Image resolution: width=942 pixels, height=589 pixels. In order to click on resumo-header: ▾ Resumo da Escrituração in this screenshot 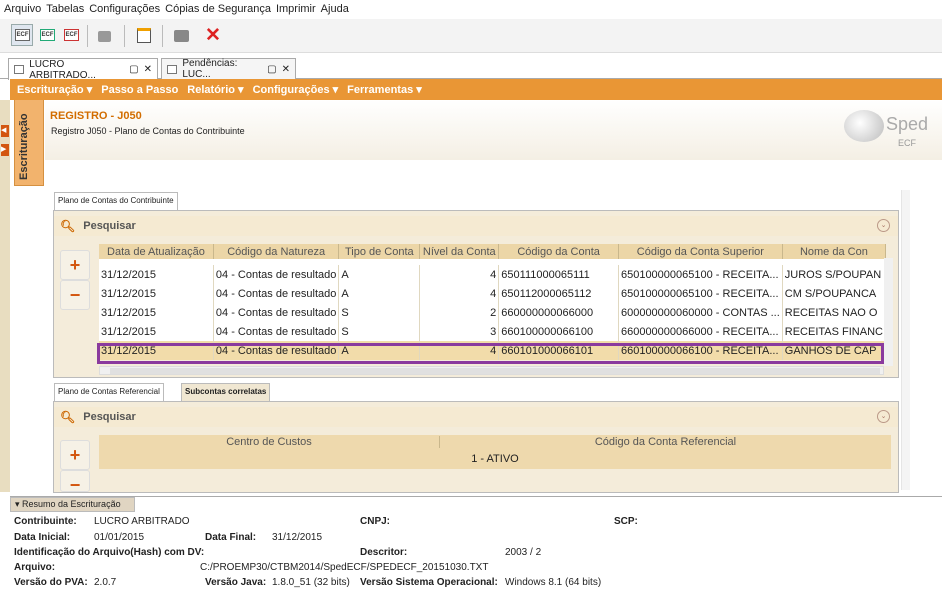, I will do `click(72, 504)`.